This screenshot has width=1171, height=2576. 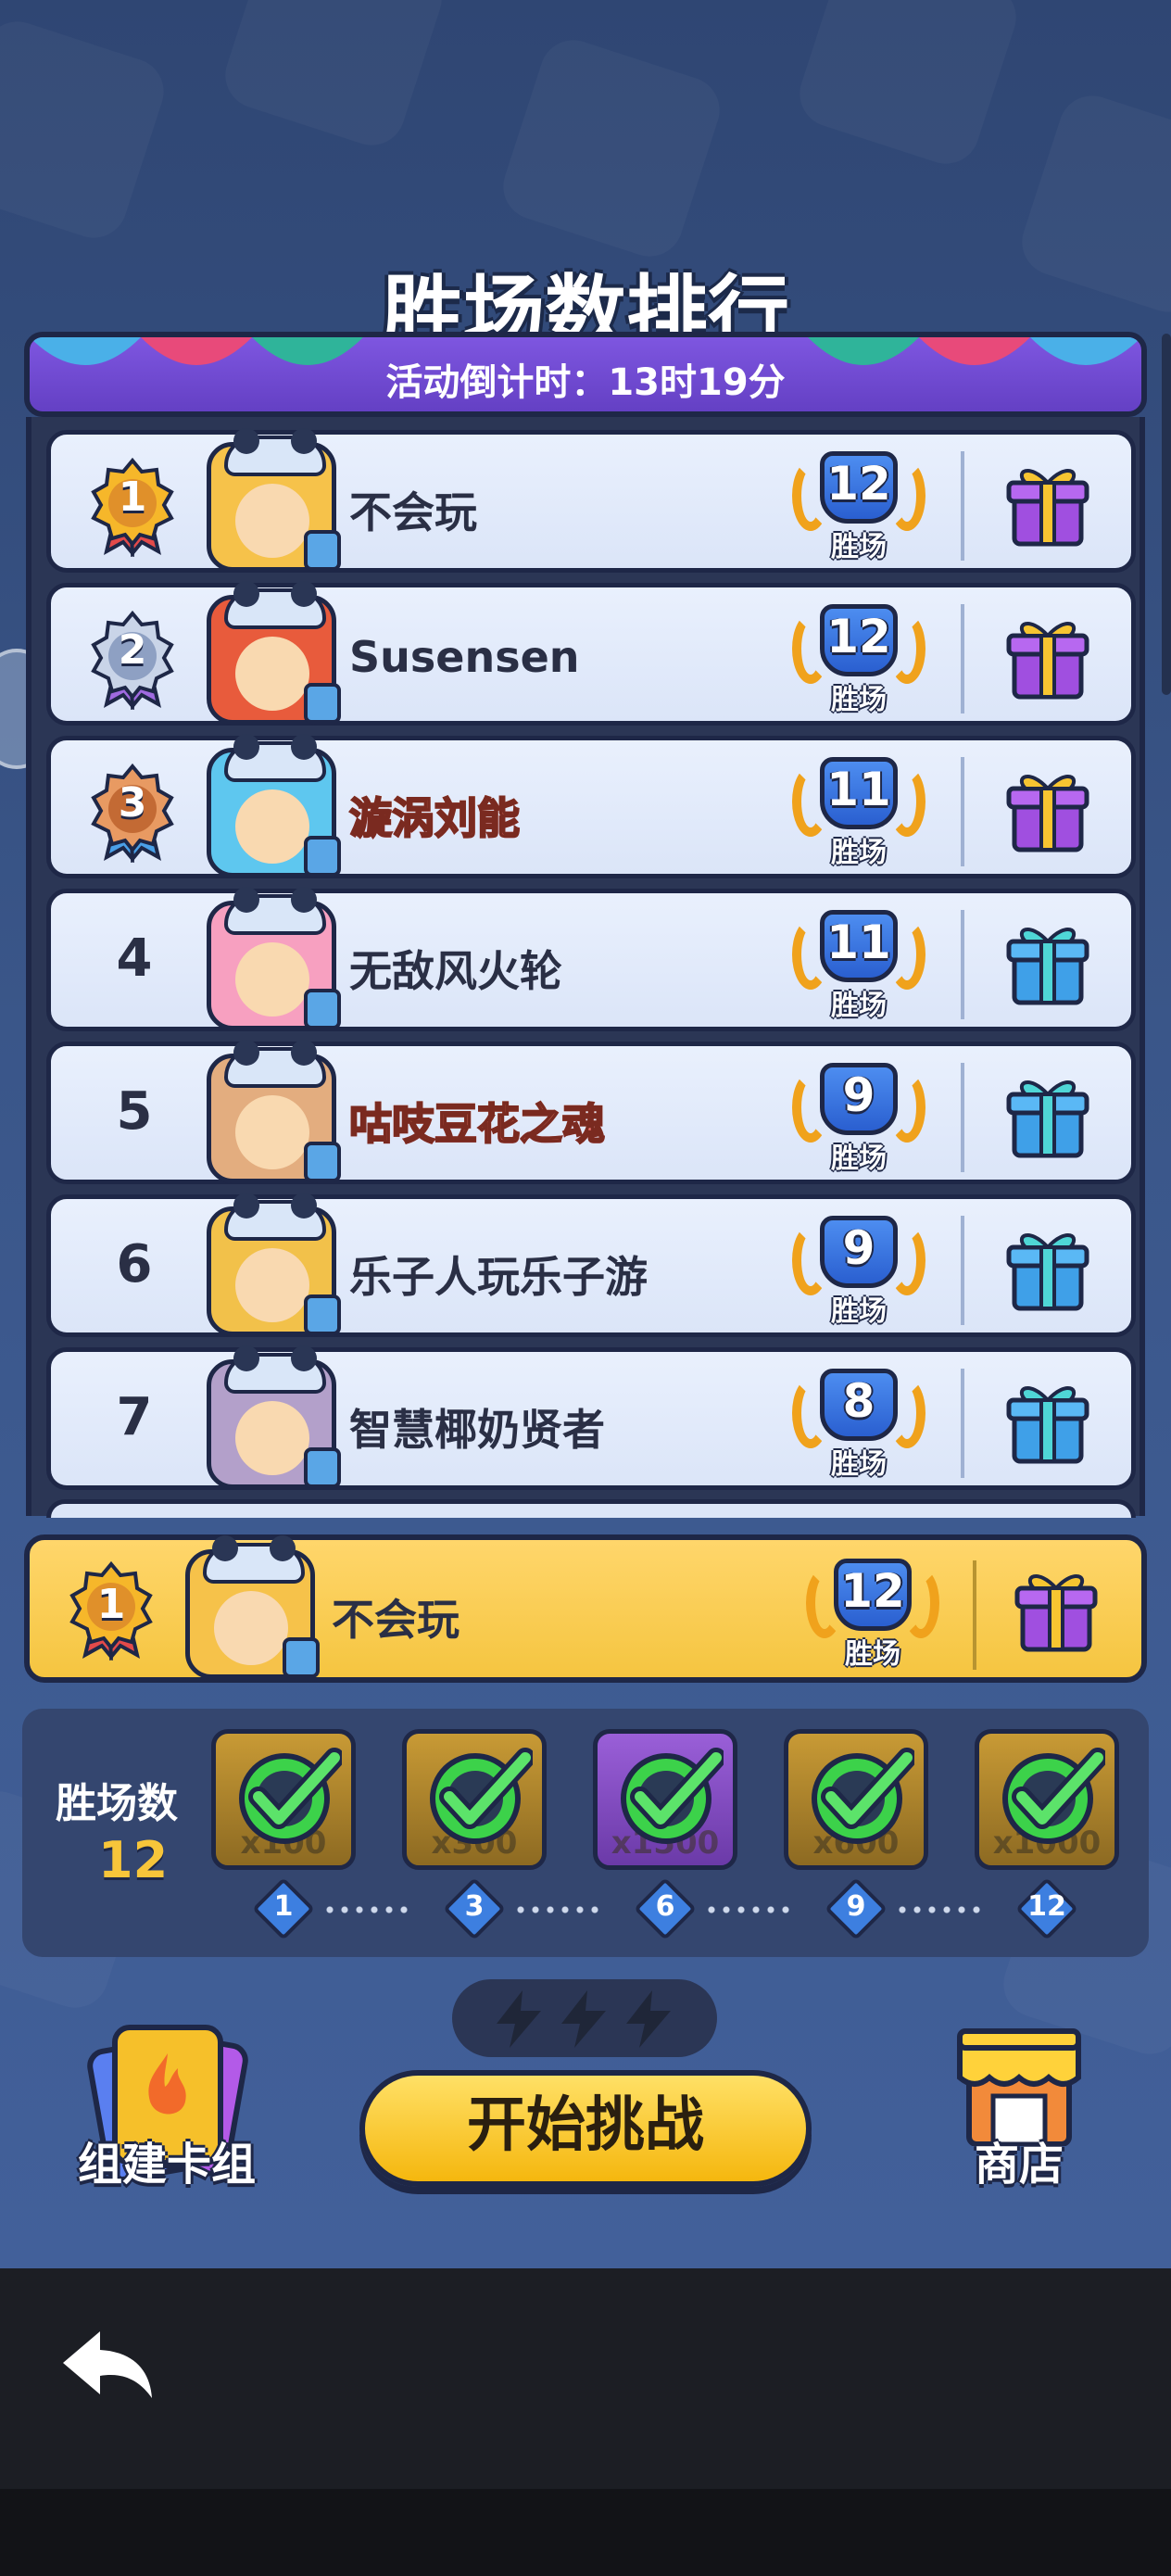 I want to click on milestone-number: 6, so click(x=665, y=1906).